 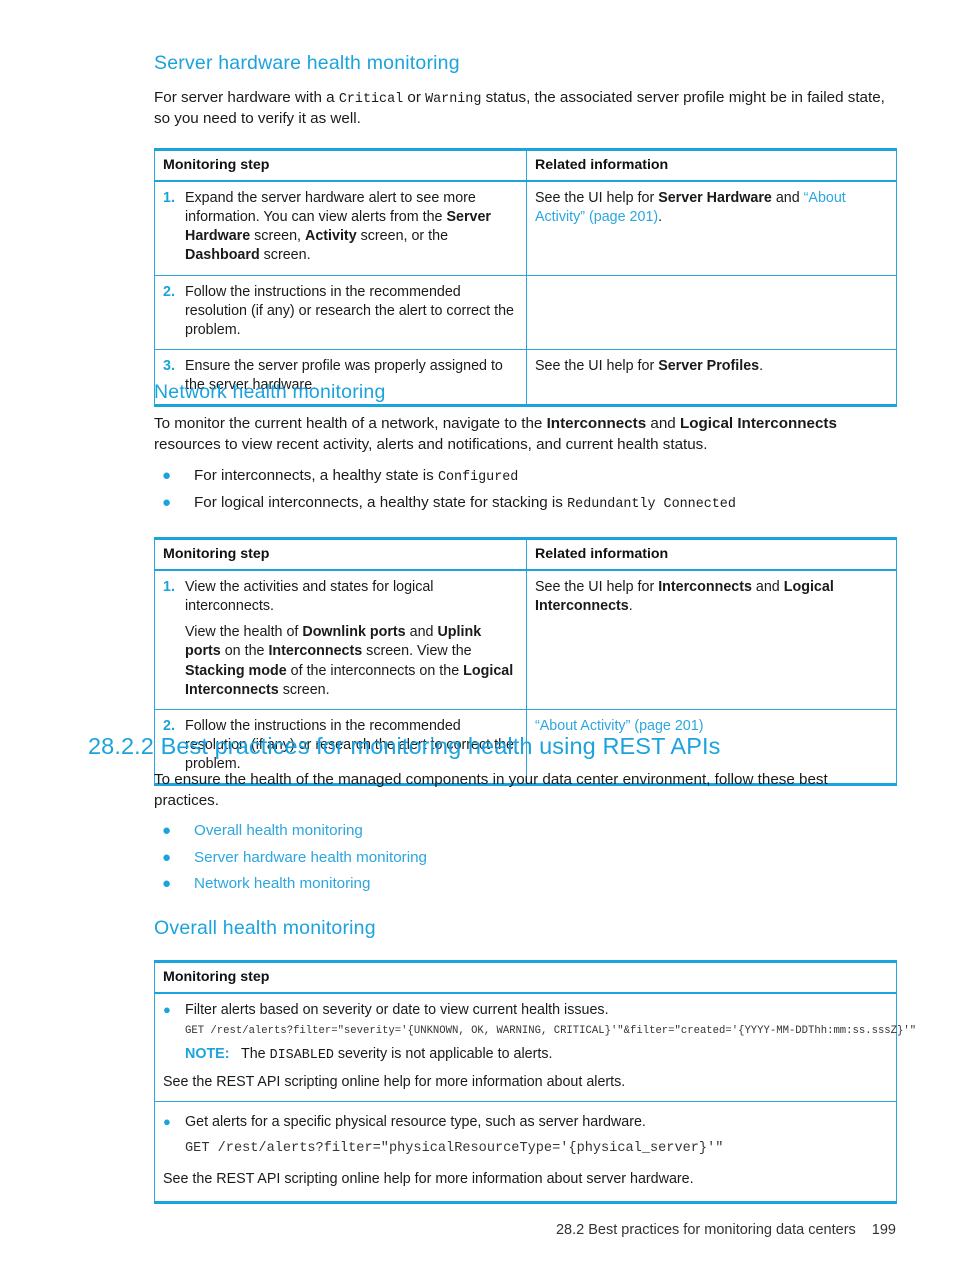 What do you see at coordinates (301, 1056) in the screenshot?
I see `inline-code: DISABLED` at bounding box center [301, 1056].